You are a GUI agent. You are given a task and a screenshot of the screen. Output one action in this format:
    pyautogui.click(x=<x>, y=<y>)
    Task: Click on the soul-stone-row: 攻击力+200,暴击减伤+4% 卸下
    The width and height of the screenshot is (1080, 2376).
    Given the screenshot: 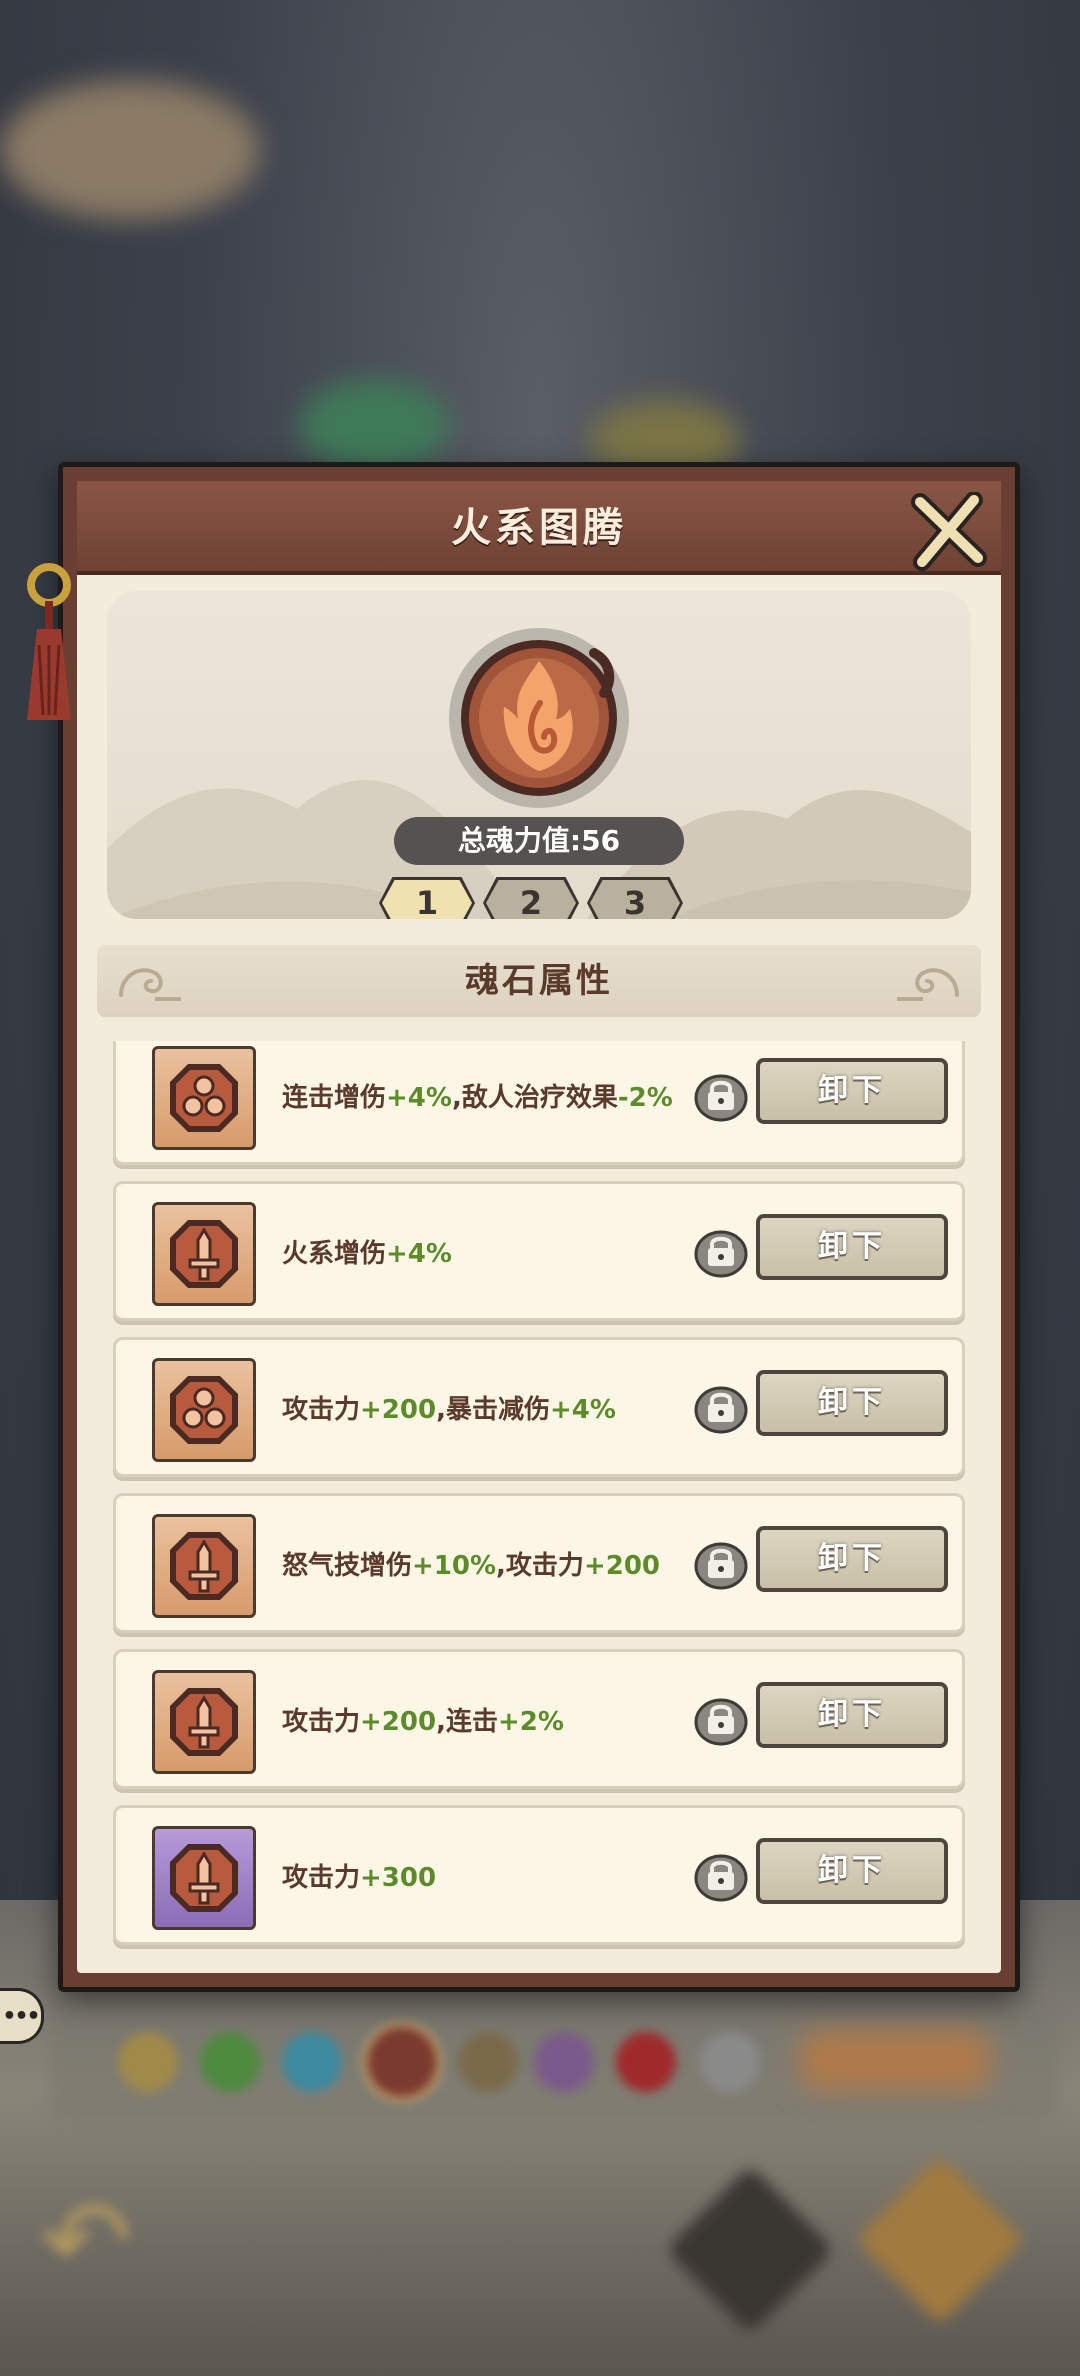 What is the action you would take?
    pyautogui.click(x=539, y=1407)
    